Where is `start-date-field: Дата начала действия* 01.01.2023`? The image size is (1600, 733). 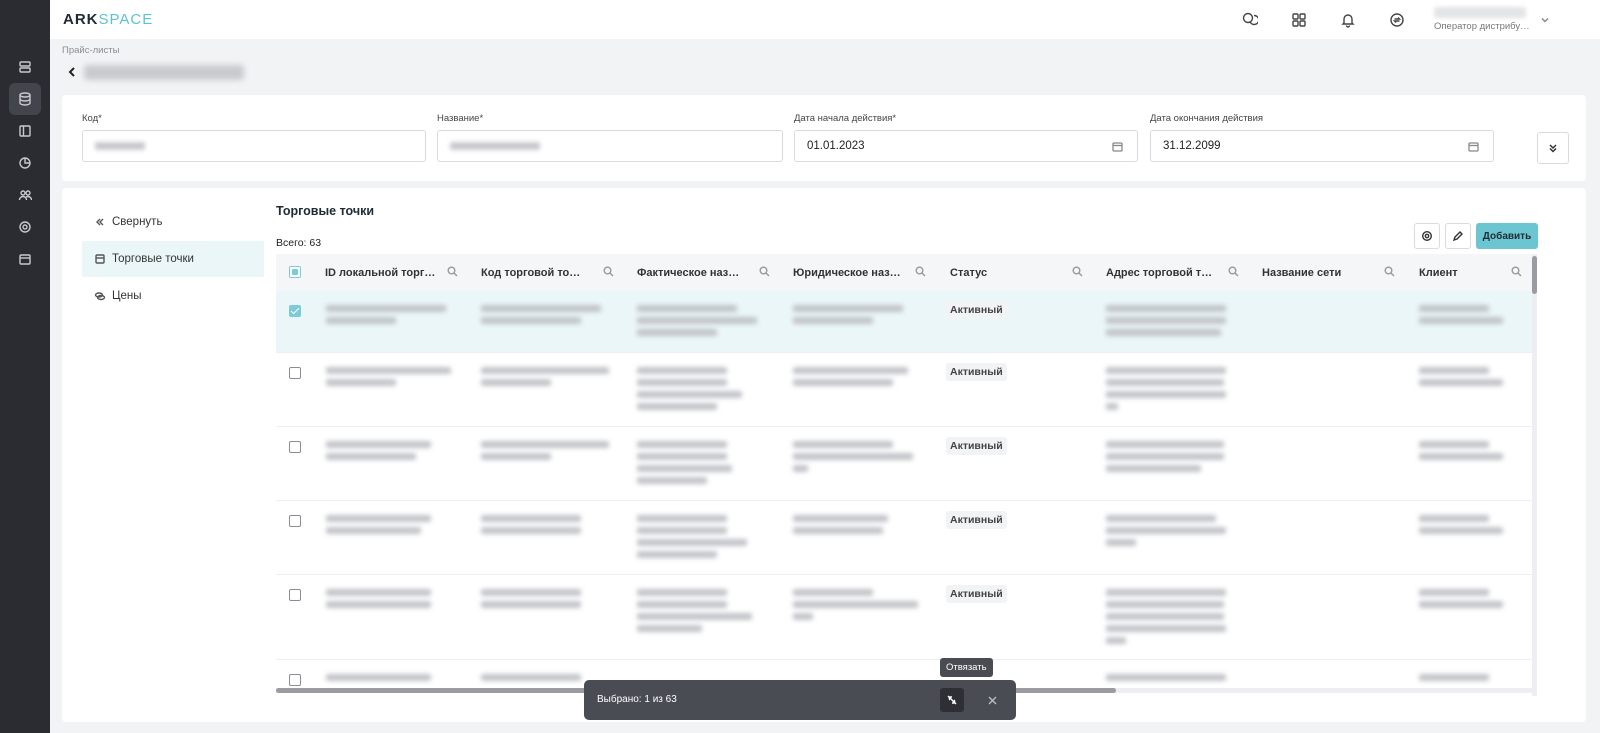
start-date-field: Дата начала действия* 01.01.2023 is located at coordinates (966, 137).